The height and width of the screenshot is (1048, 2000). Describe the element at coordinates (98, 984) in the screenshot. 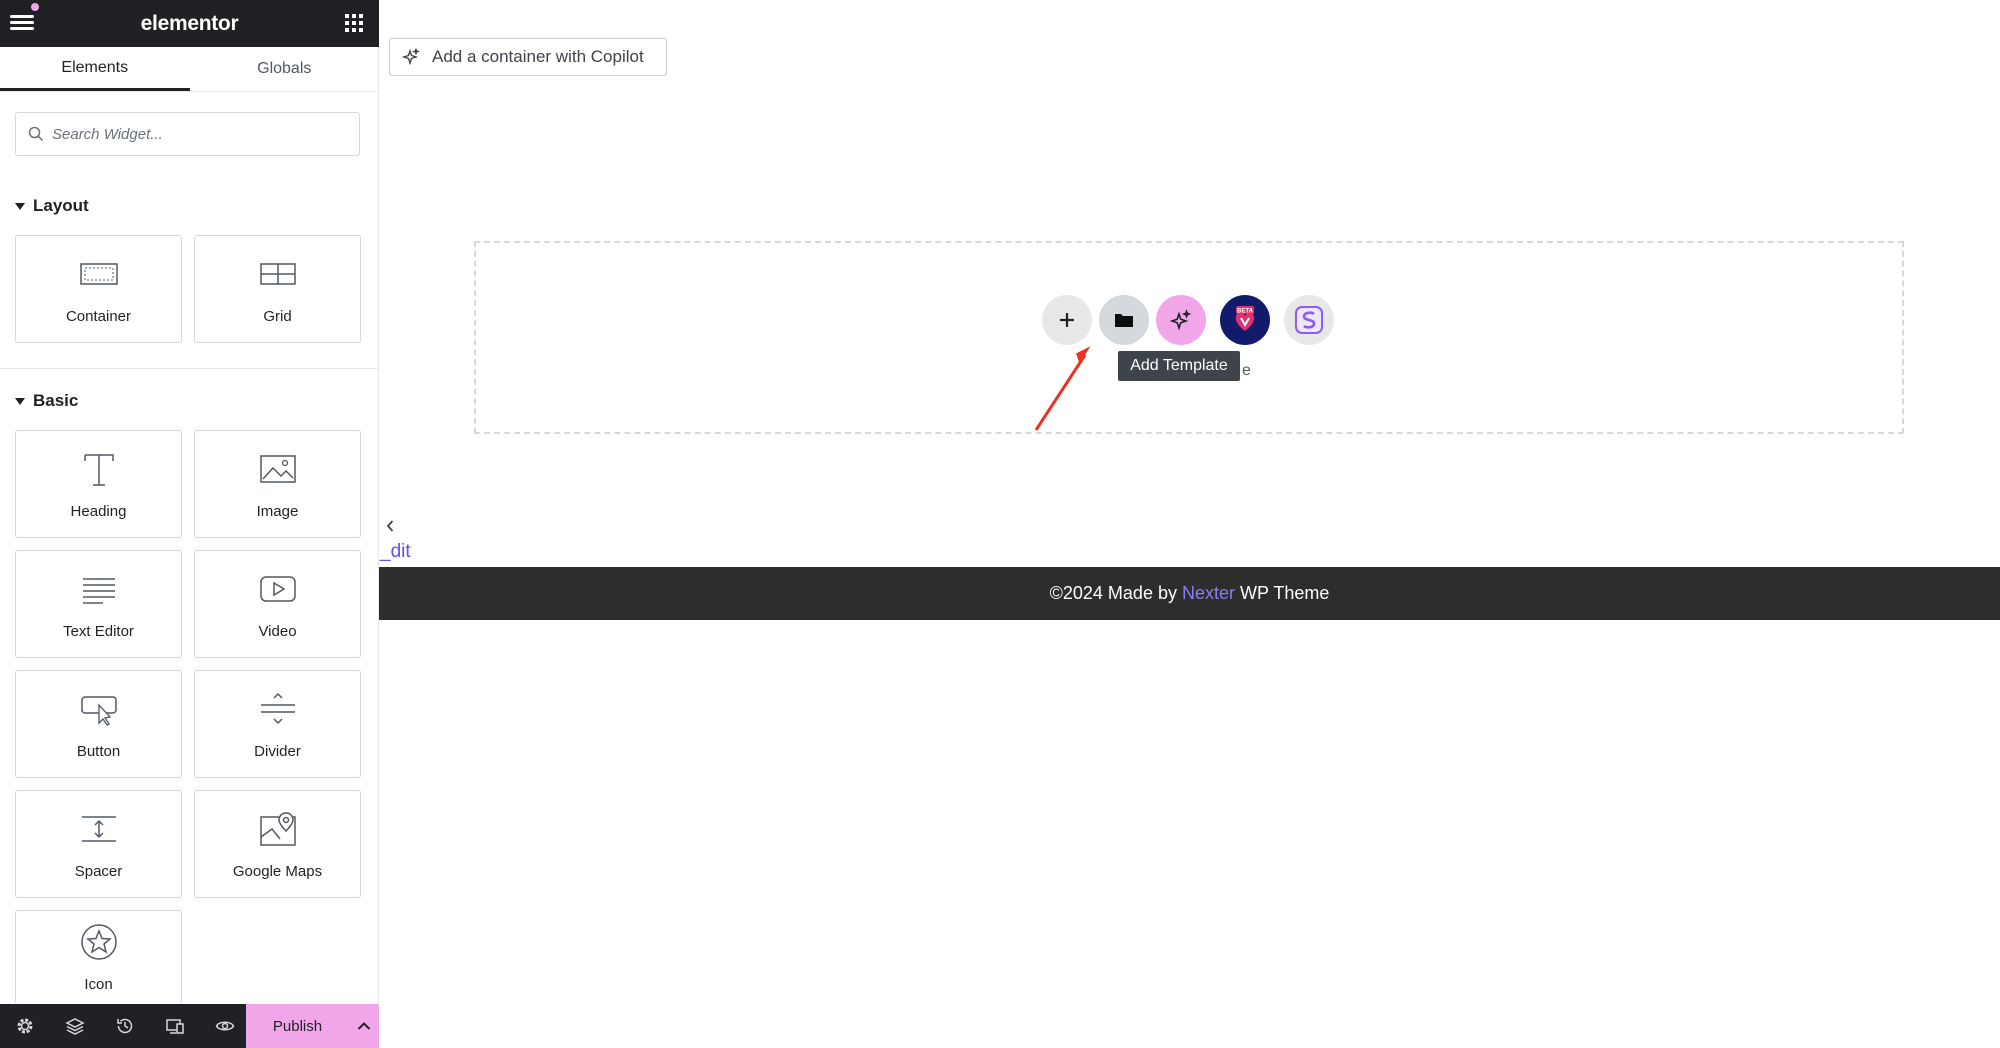

I see `widget-label: Icon` at that location.